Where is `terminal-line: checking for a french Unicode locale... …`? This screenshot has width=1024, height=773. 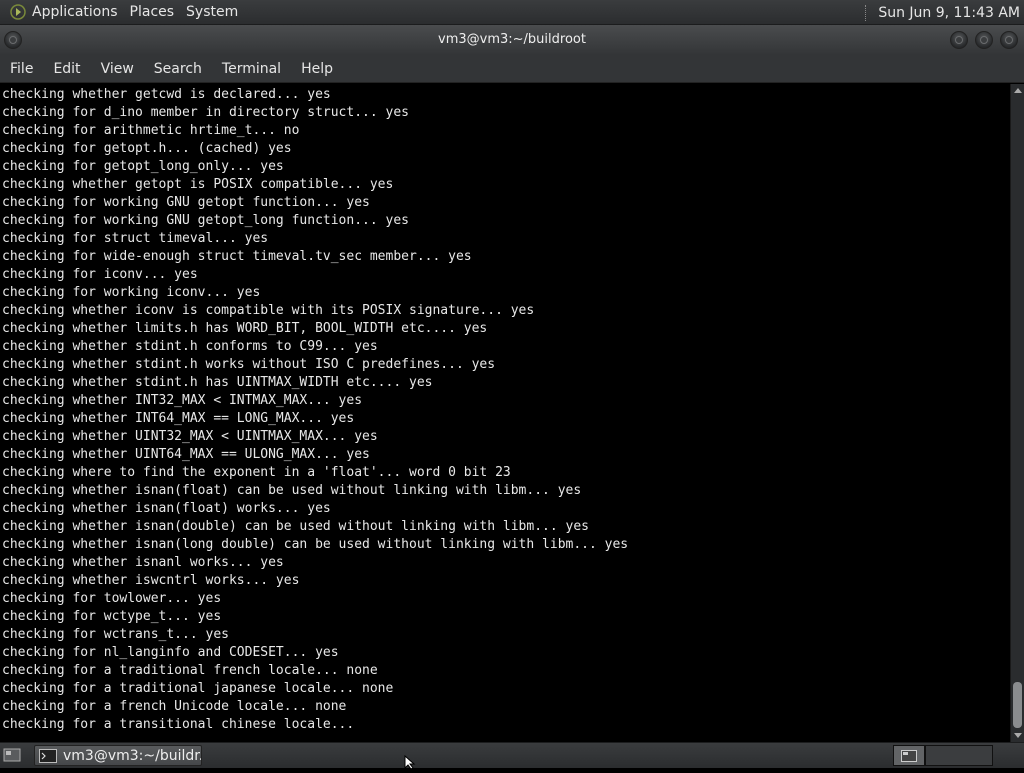 terminal-line: checking for a french Unicode locale... … is located at coordinates (174, 706).